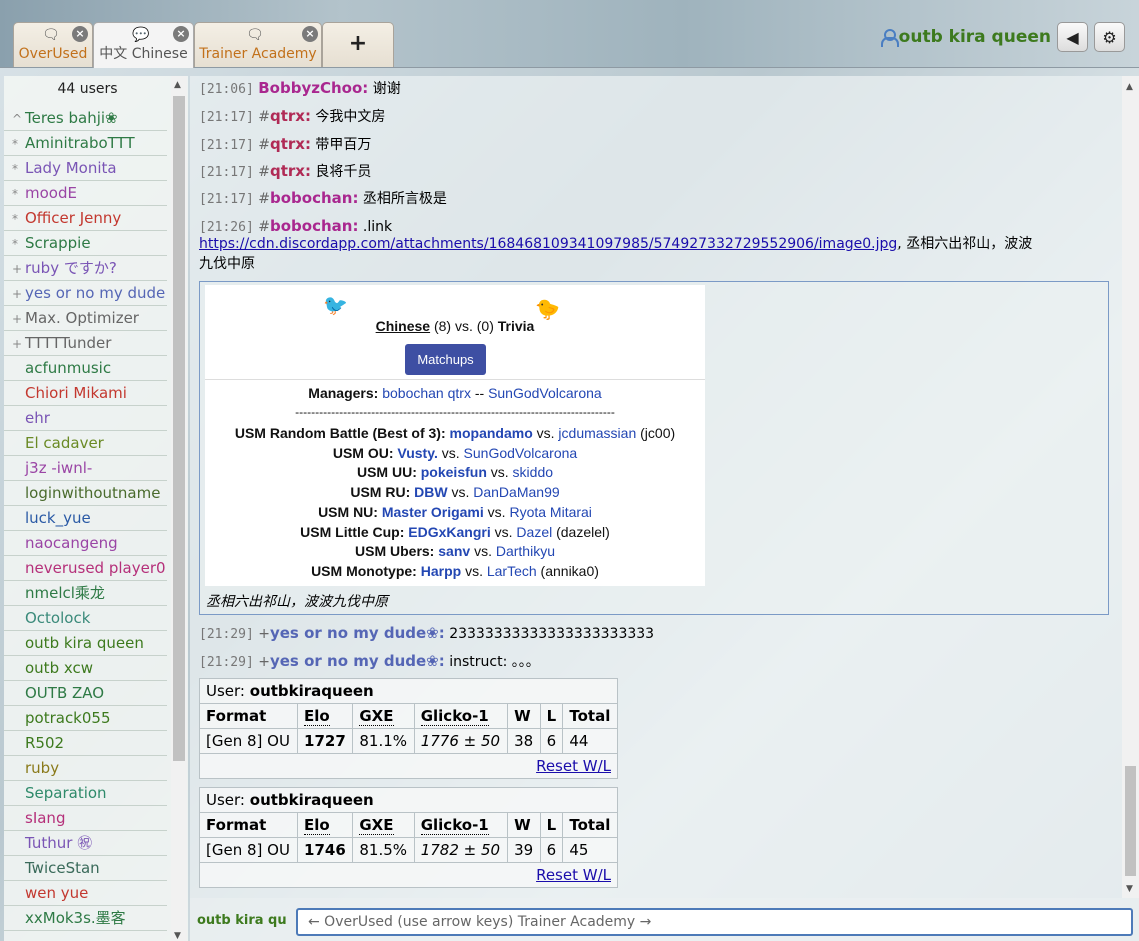 This screenshot has width=1139, height=941. Describe the element at coordinates (17, 319) in the screenshot. I see `user-rank: +` at that location.